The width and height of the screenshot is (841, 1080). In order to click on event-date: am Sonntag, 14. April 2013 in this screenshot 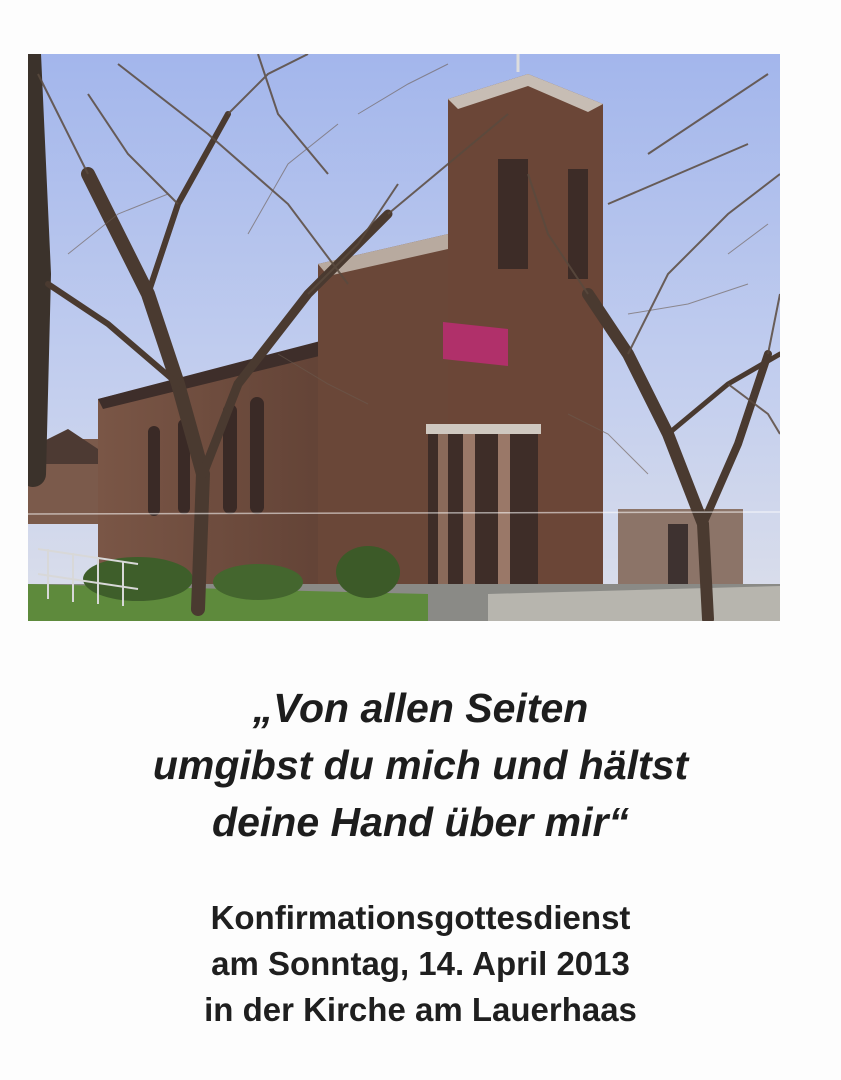, I will do `click(420, 963)`.